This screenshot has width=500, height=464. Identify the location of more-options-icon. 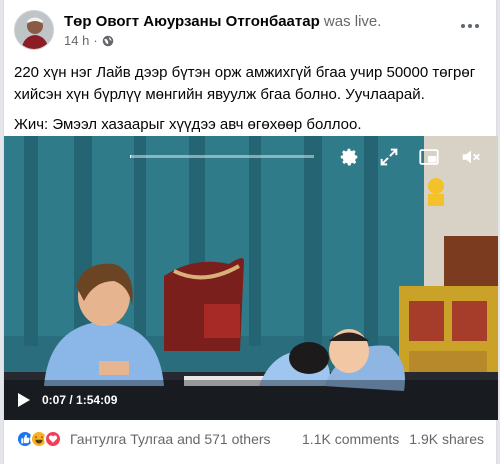
(470, 26).